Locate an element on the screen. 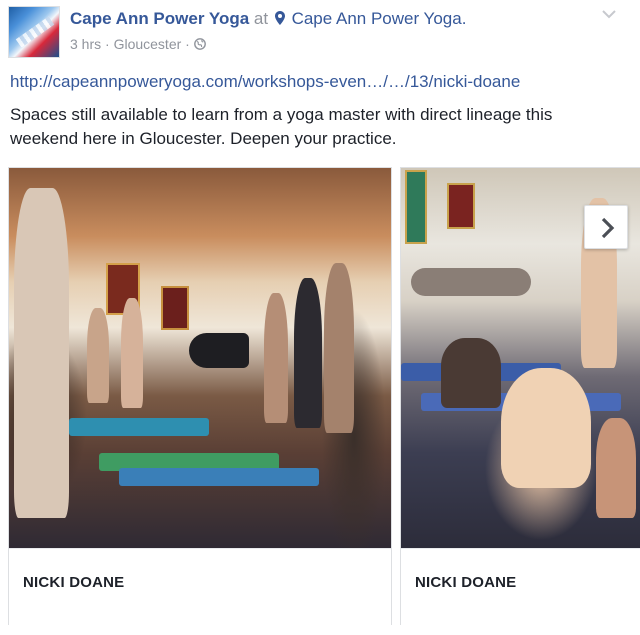  post-time: 3 hrs is located at coordinates (85, 44).